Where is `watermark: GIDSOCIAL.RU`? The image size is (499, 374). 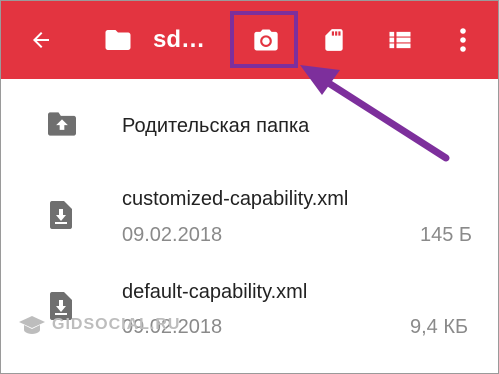 watermark: GIDSOCIAL.RU is located at coordinates (99, 325).